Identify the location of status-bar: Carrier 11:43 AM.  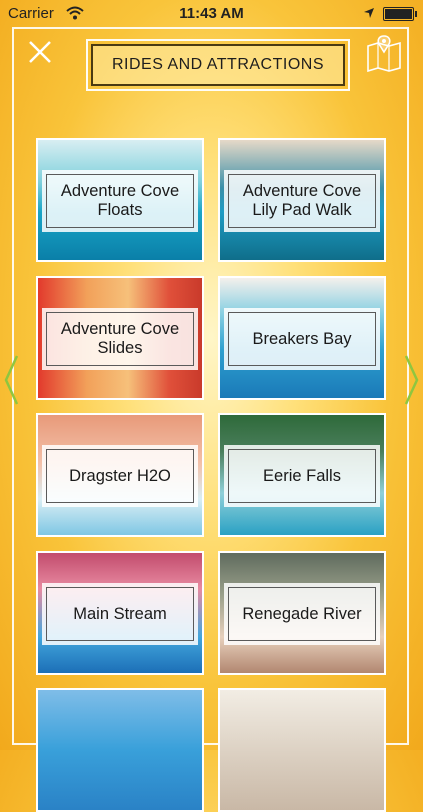
(211, 14).